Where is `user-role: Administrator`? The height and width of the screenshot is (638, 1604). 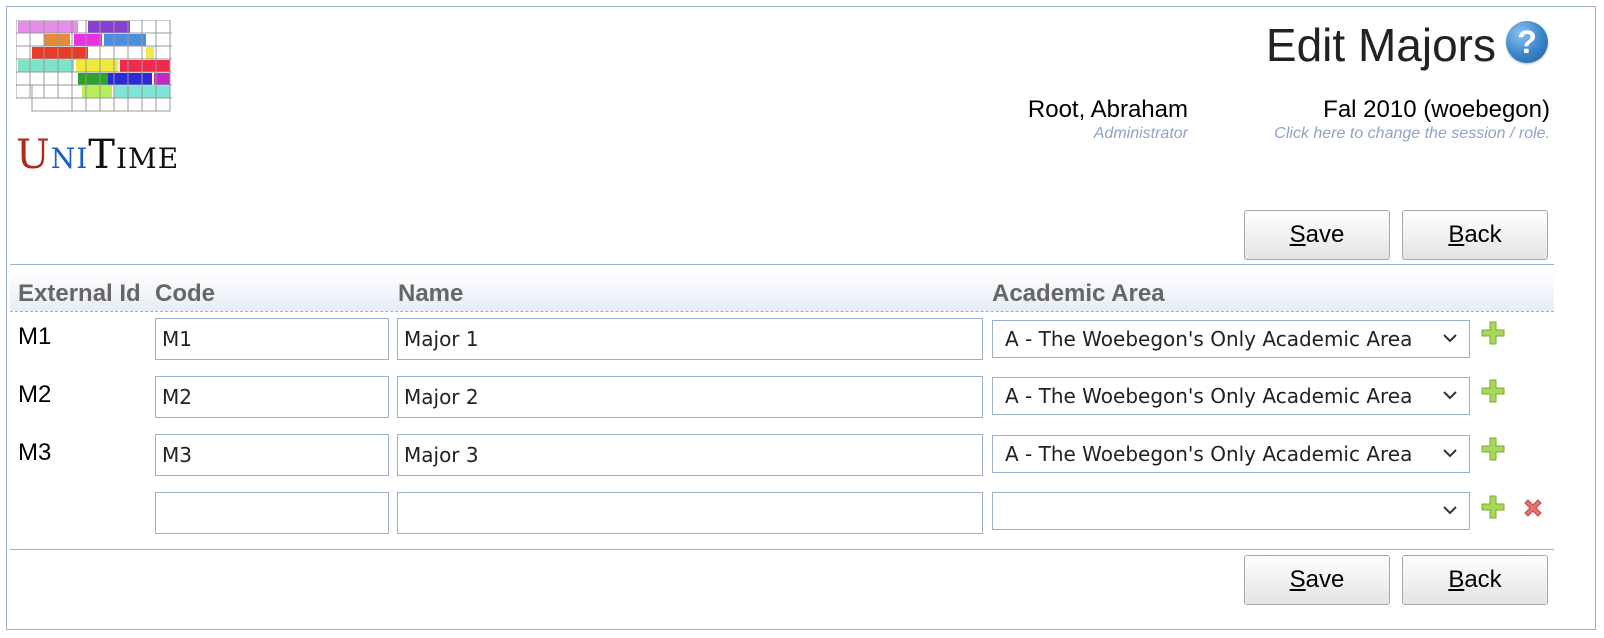 user-role: Administrator is located at coordinates (1140, 133).